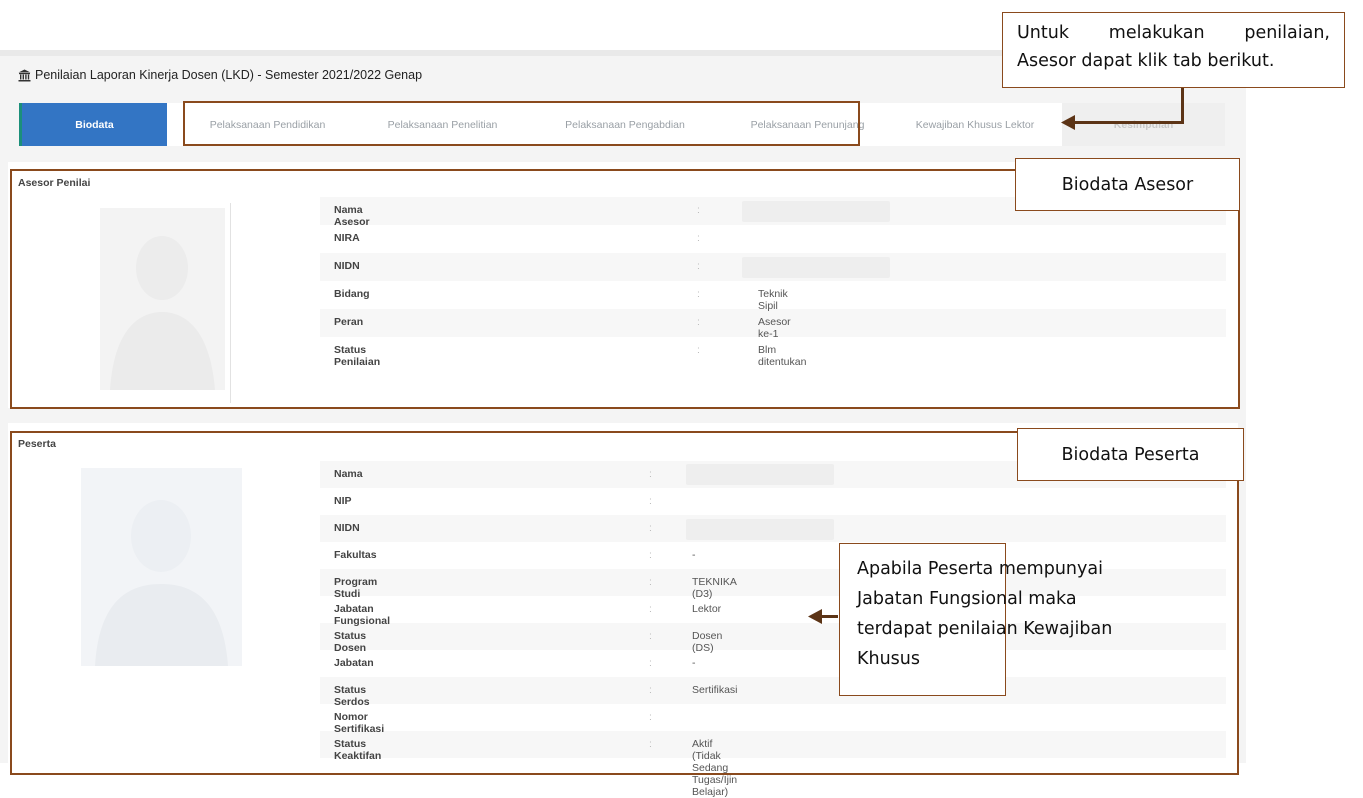 Image resolution: width=1363 pixels, height=798 pixels. I want to click on tabs-note-line1: Untuk melakukan penilaian,, so click(1173, 33).